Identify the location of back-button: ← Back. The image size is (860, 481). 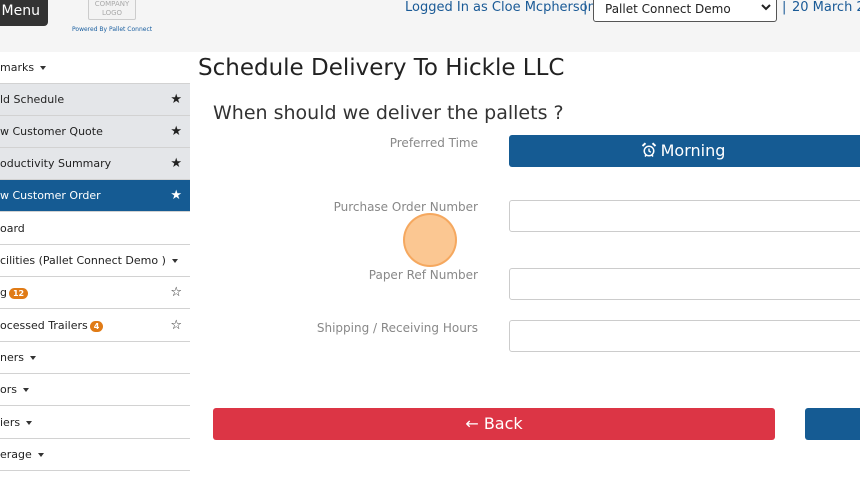
(494, 424).